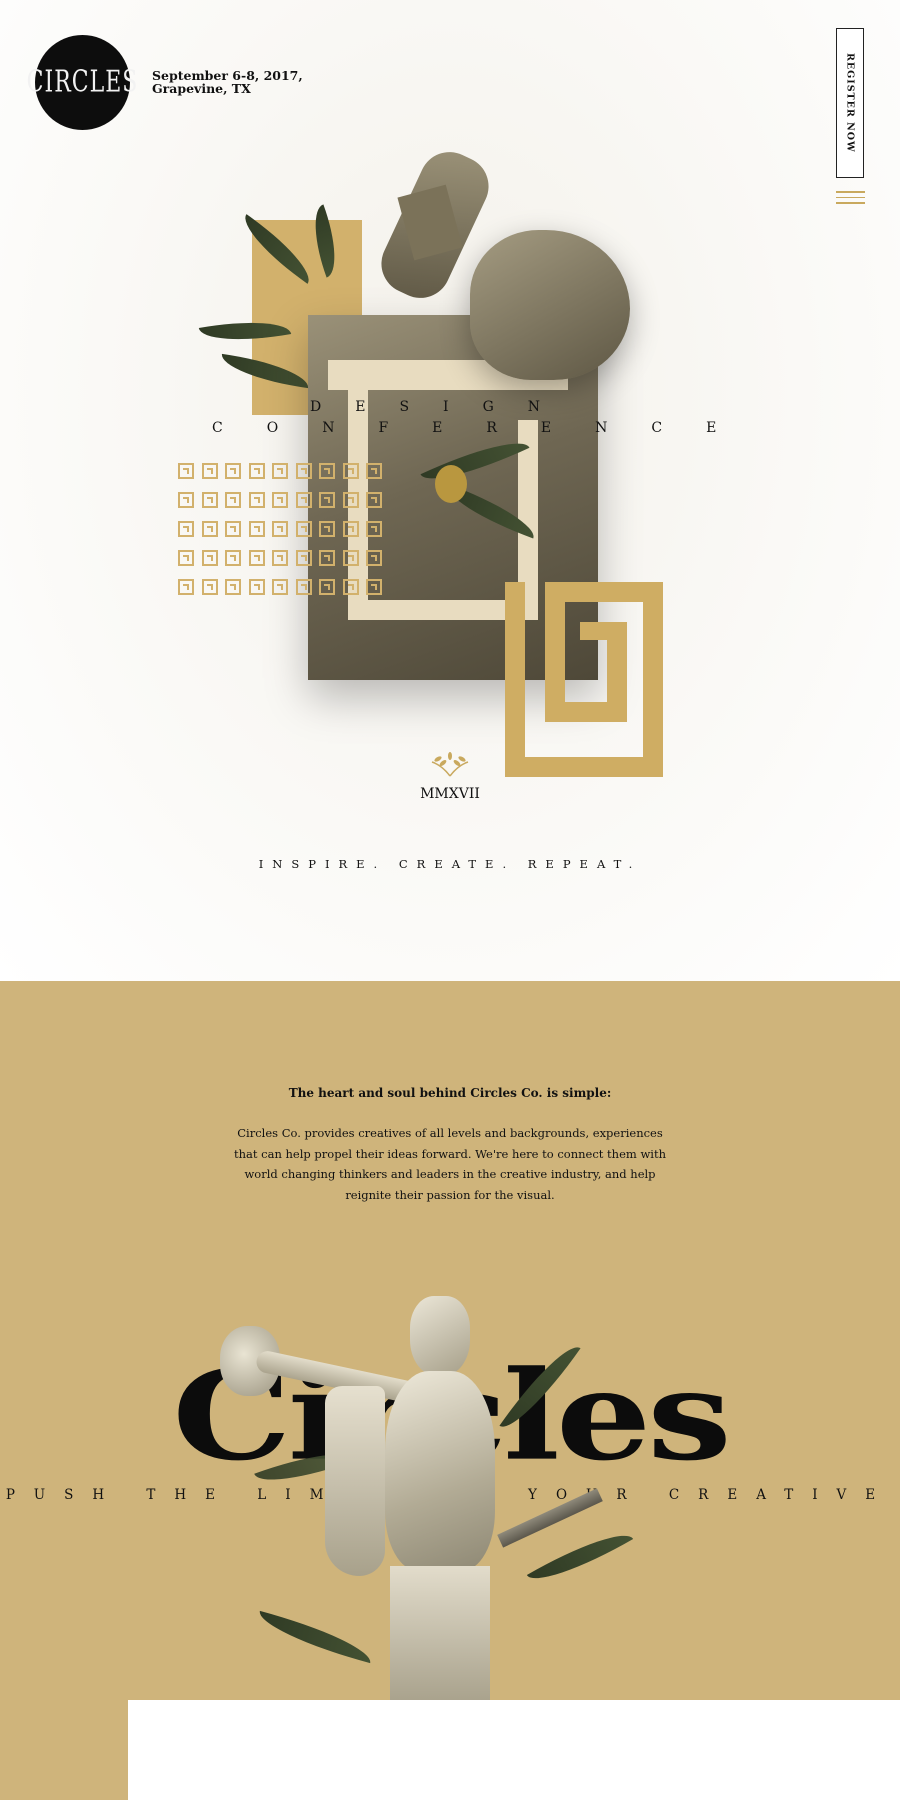  I want to click on year-roman: MMXVII, so click(450, 794).